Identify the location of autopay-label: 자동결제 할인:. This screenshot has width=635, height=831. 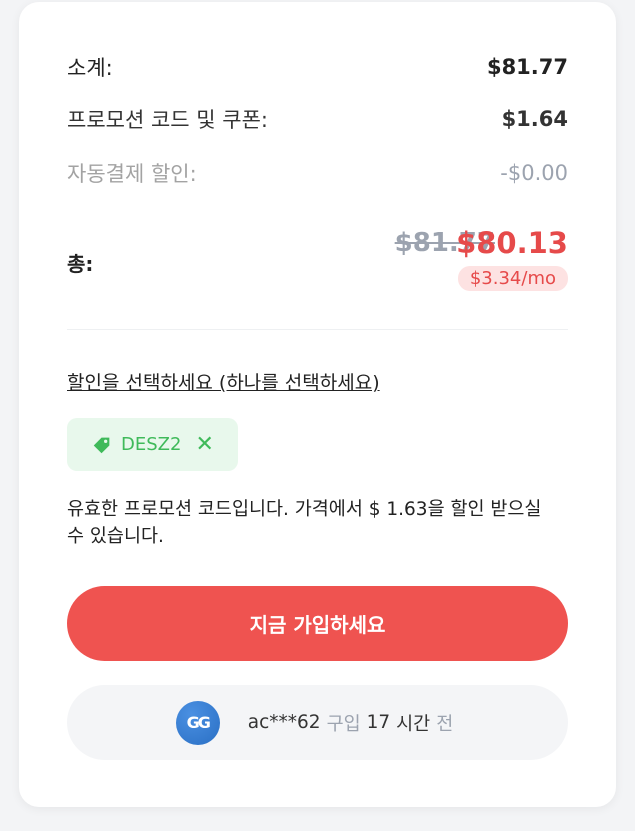
(132, 174).